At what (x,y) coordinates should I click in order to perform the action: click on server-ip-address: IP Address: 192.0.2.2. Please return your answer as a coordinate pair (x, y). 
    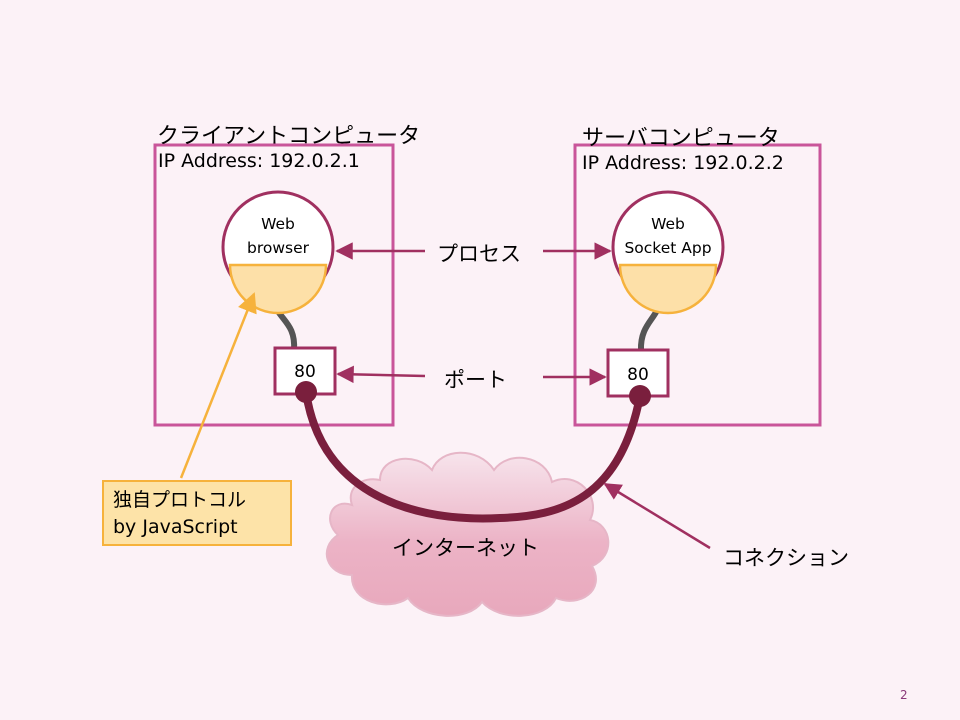
    Looking at the image, I should click on (683, 163).